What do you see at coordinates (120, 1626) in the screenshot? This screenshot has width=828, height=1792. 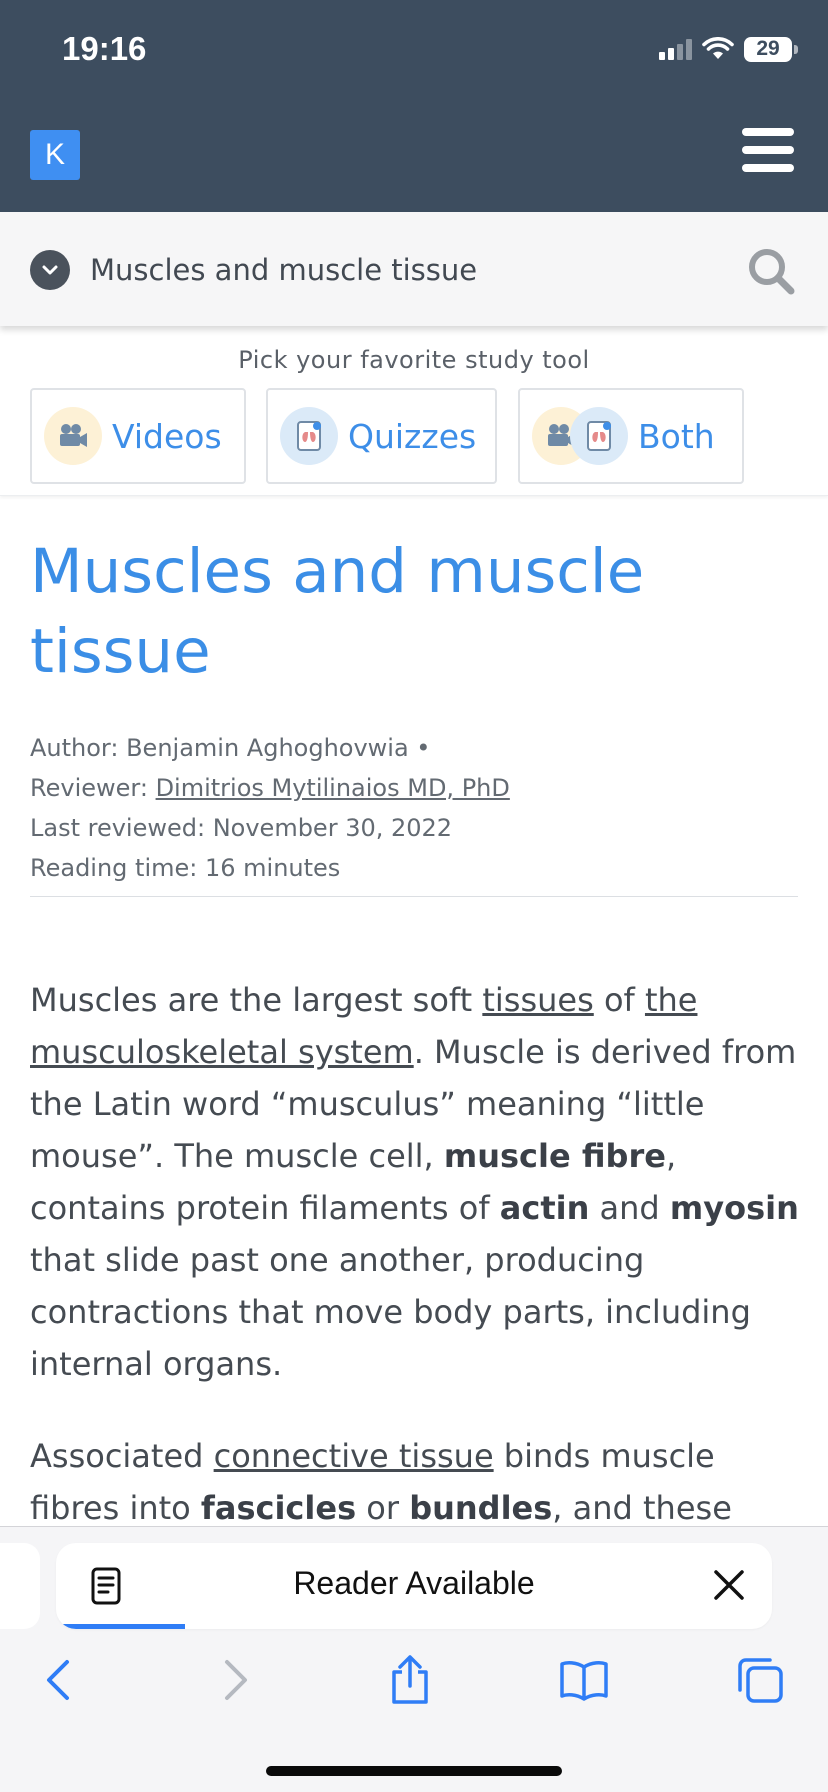 I see `page-load-progress` at bounding box center [120, 1626].